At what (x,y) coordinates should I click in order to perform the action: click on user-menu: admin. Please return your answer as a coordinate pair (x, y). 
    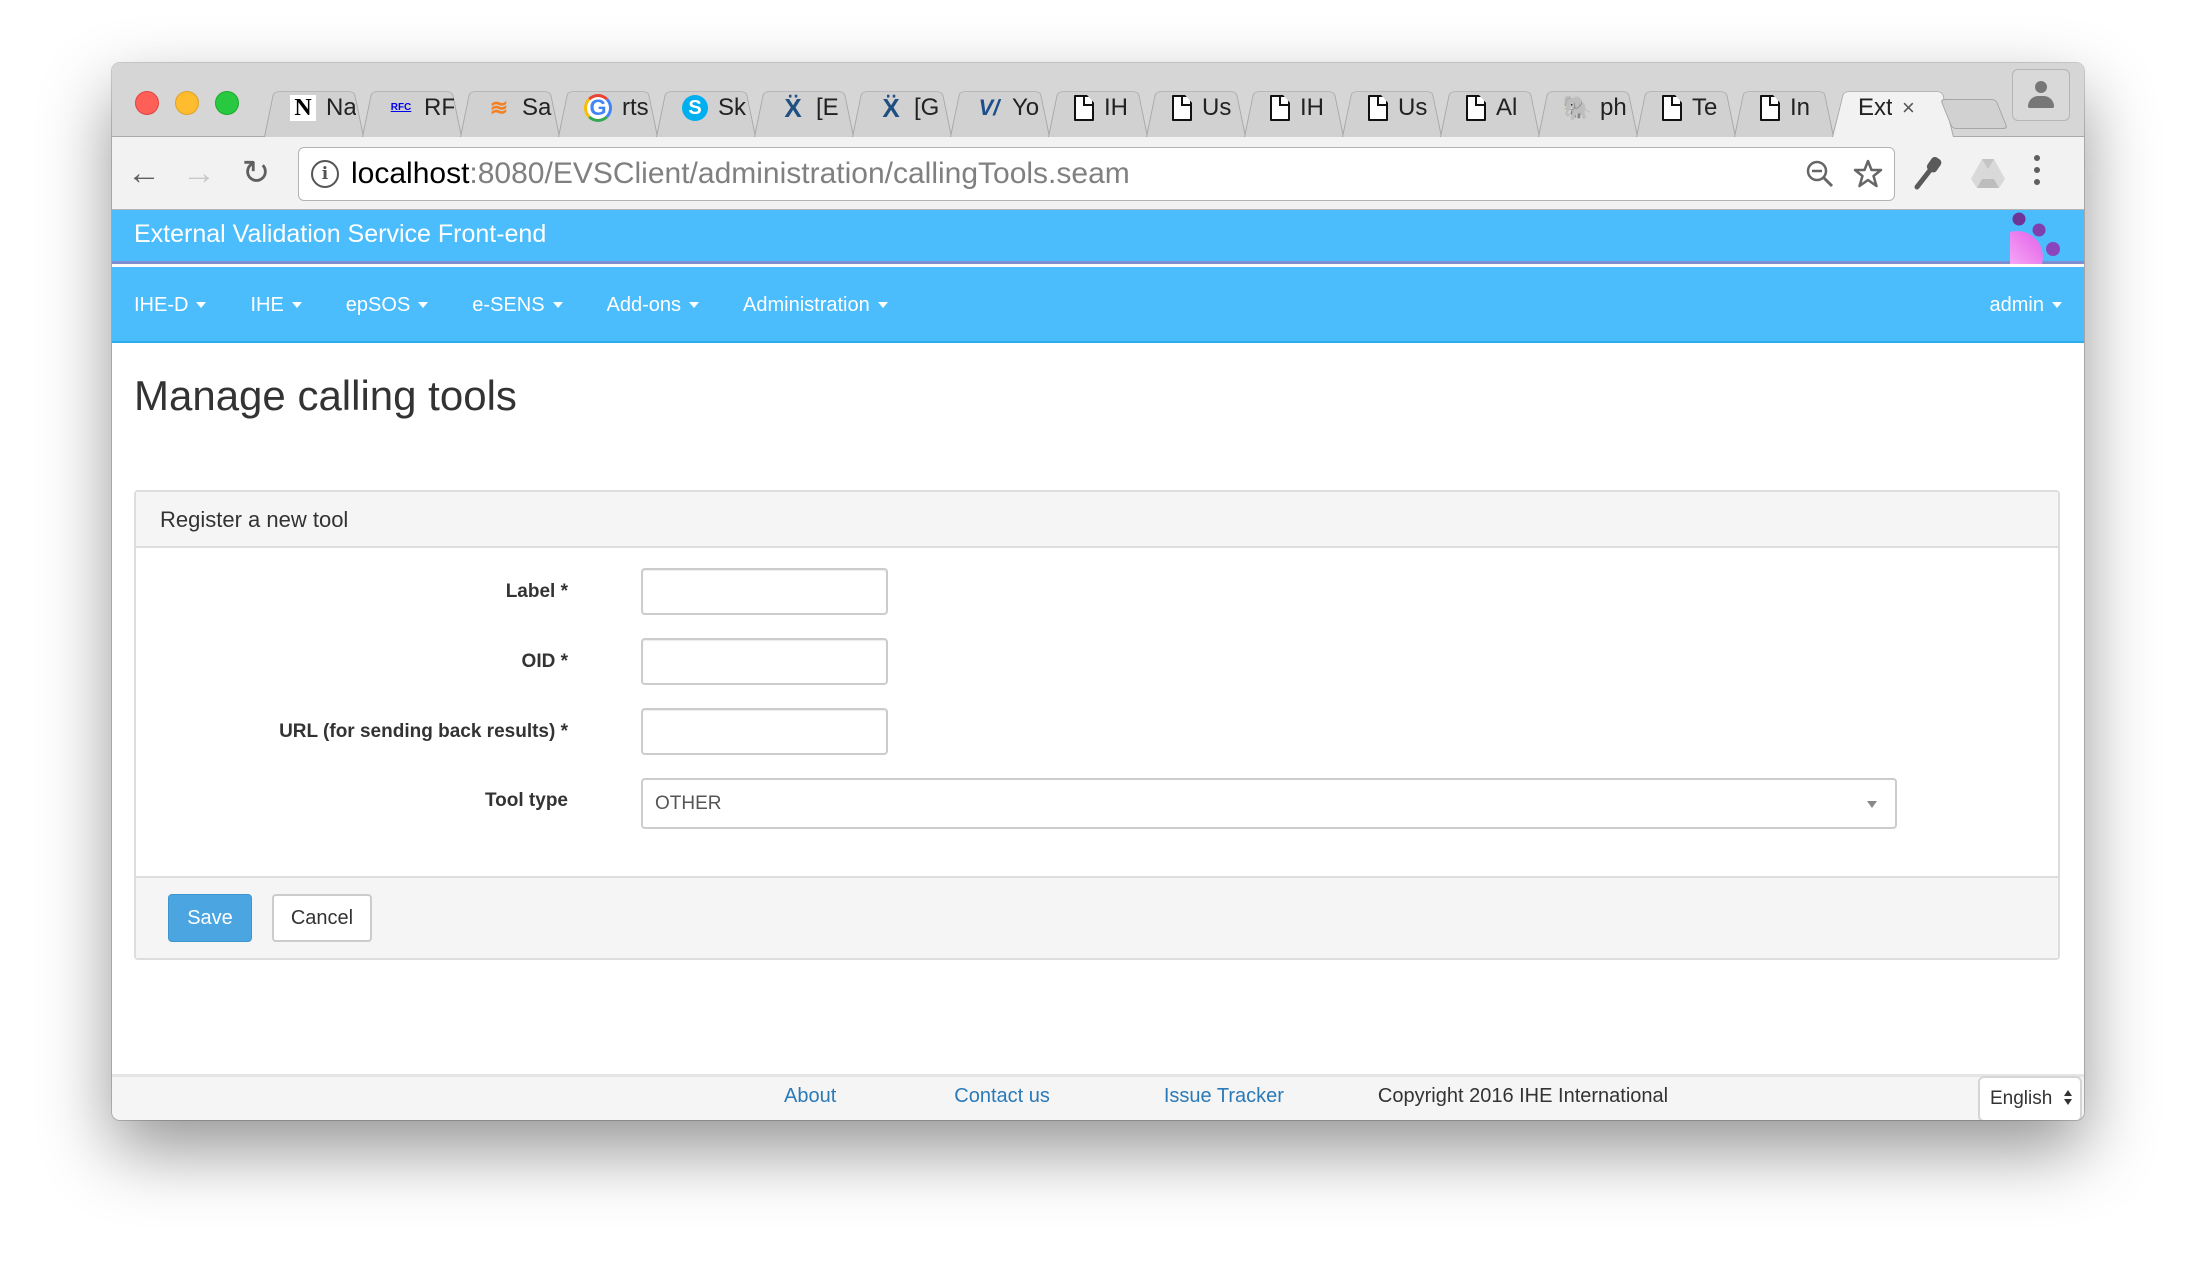
    Looking at the image, I should click on (2026, 305).